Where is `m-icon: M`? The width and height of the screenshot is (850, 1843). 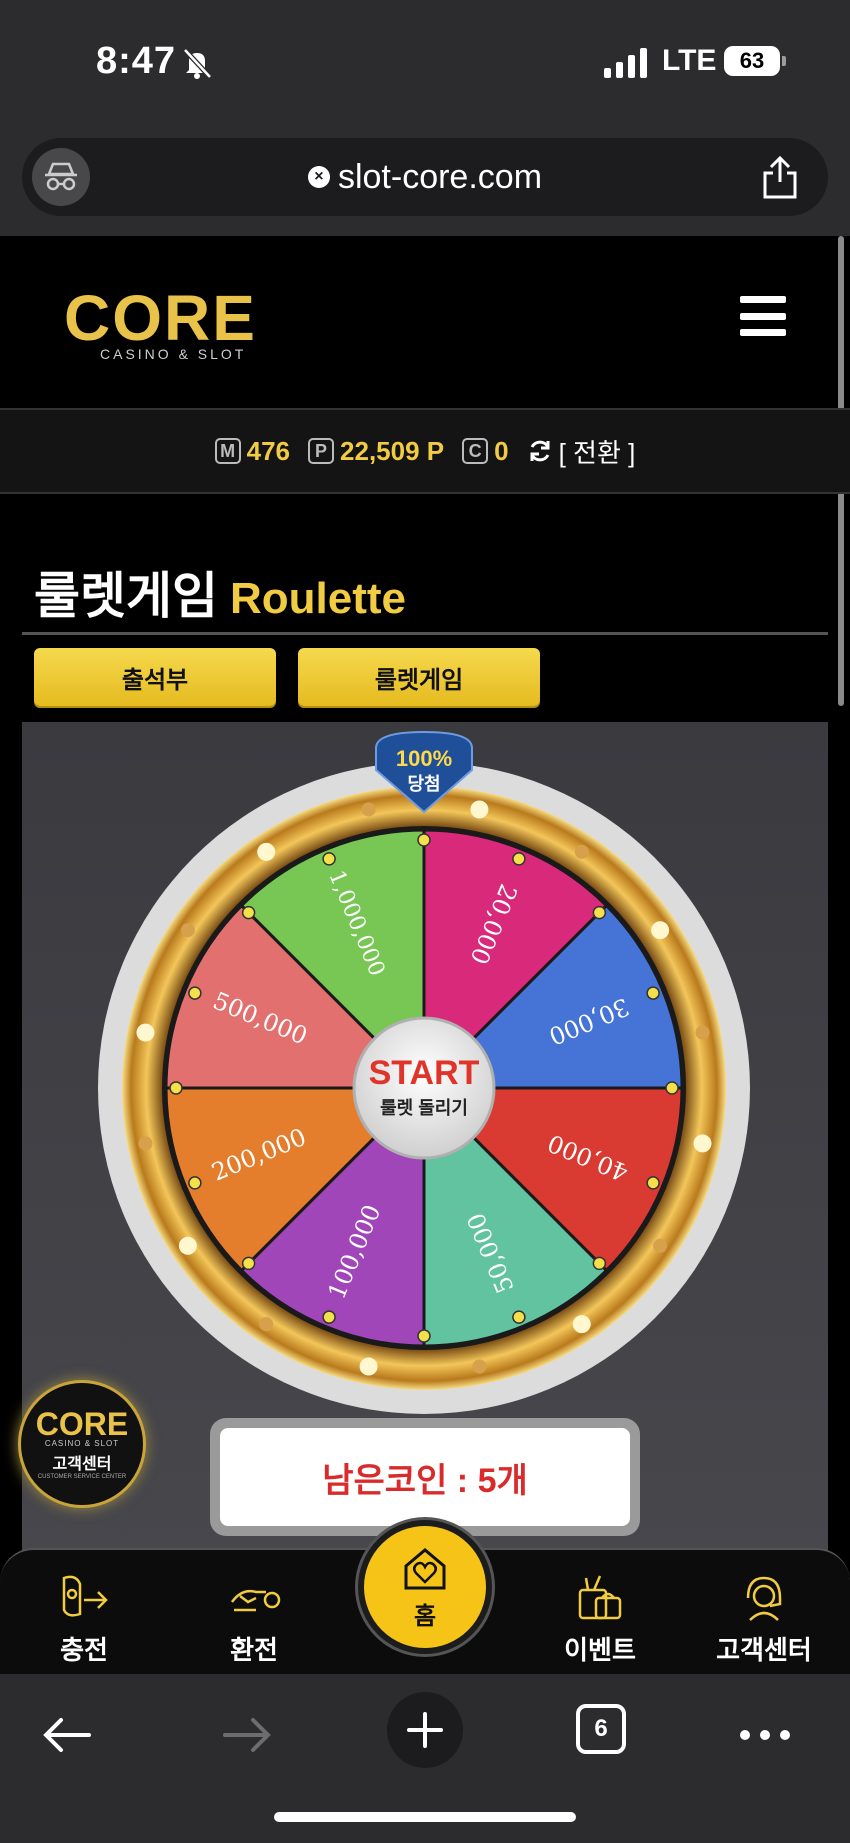 m-icon: M is located at coordinates (227, 451).